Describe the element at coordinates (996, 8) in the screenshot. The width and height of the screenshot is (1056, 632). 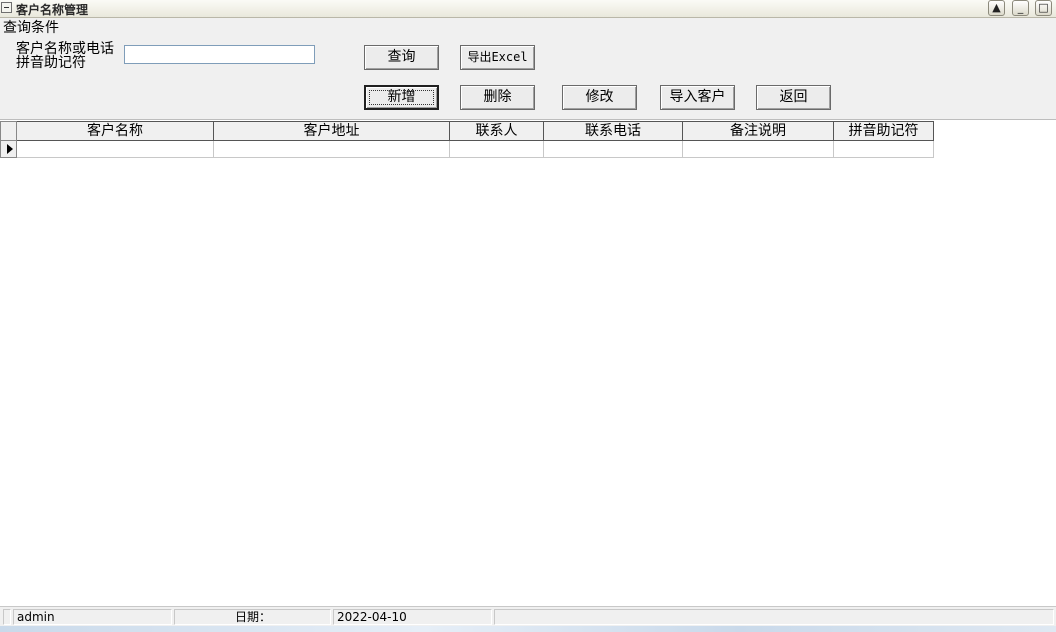
I see `scroll-up-icon: ▲` at that location.